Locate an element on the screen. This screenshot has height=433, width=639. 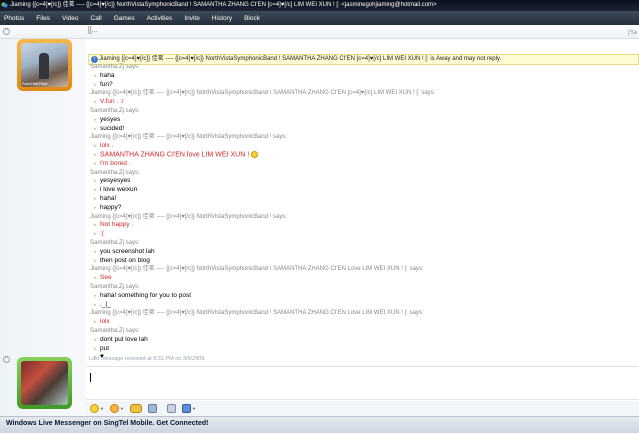
message-text: lolx . is located at coordinates (107, 146).